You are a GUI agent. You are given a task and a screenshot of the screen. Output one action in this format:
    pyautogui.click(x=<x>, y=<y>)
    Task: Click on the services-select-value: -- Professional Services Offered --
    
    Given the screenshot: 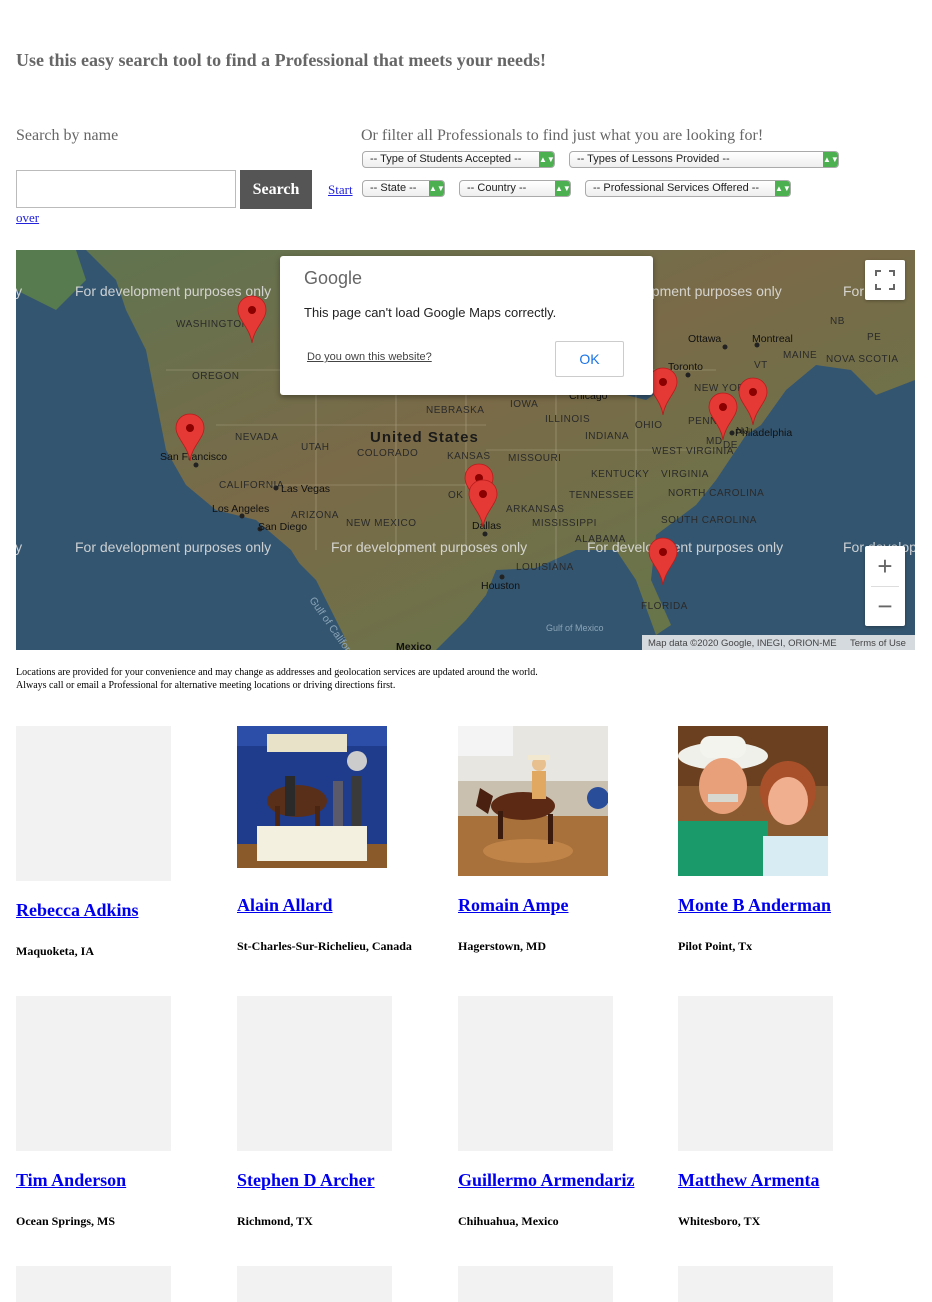 What is the action you would take?
    pyautogui.click(x=676, y=188)
    